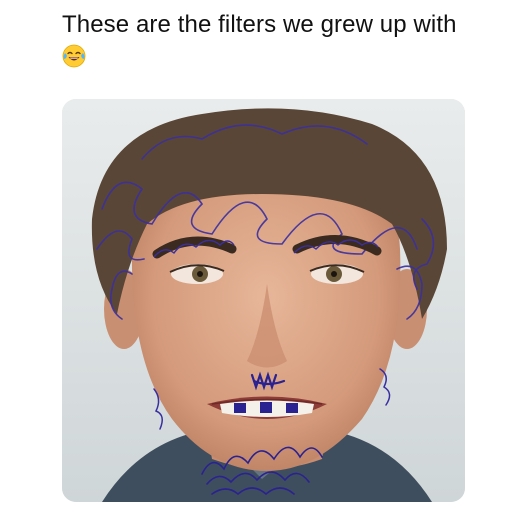  What do you see at coordinates (259, 24) in the screenshot?
I see `post-caption: These are the filters we grew up with` at bounding box center [259, 24].